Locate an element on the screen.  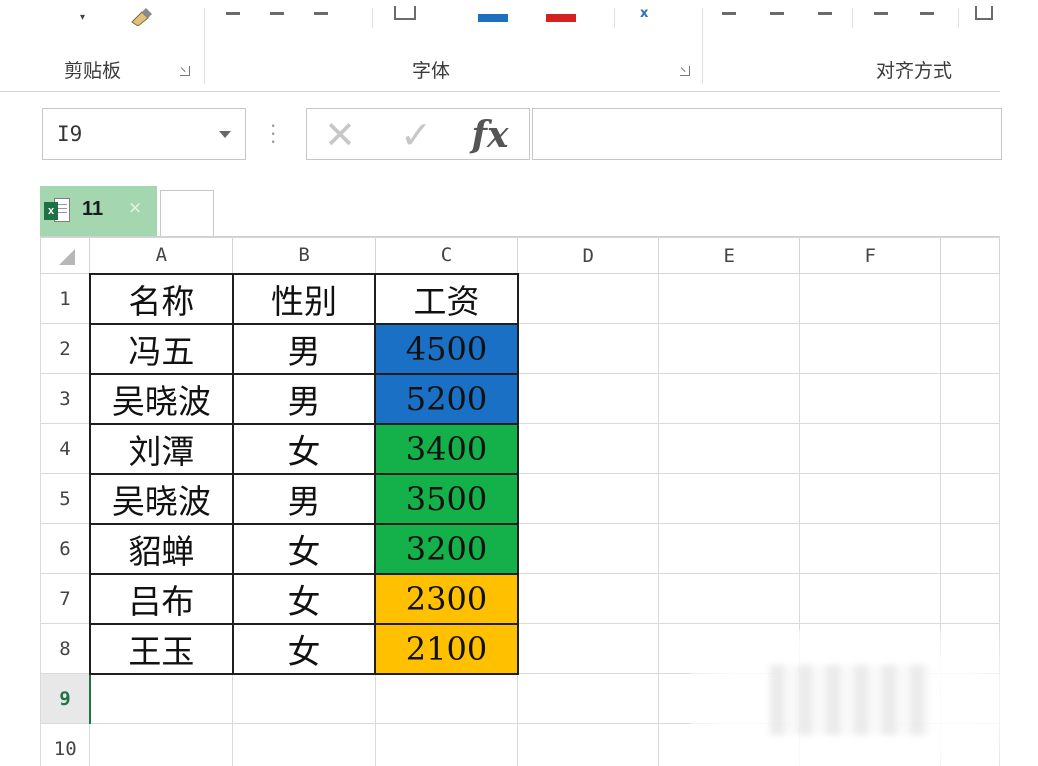
close-icon: × is located at coordinates (135, 208).